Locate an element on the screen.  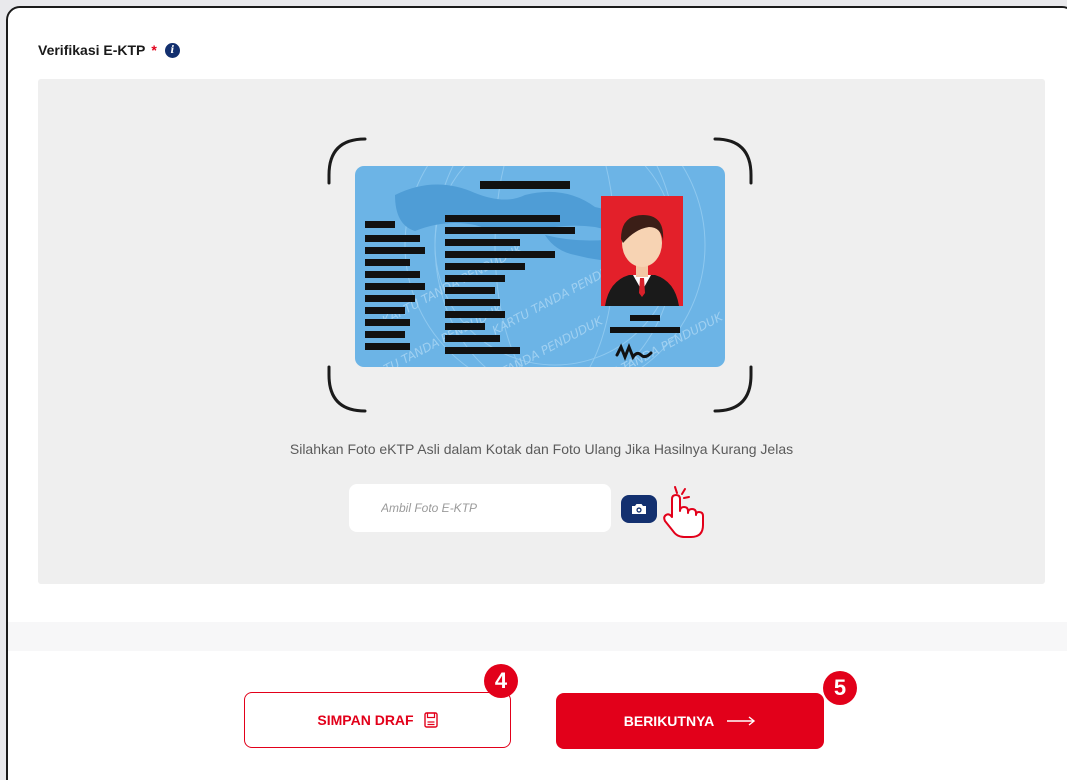
section-title: Verifikasi E-KTP * i is located at coordinates (109, 50).